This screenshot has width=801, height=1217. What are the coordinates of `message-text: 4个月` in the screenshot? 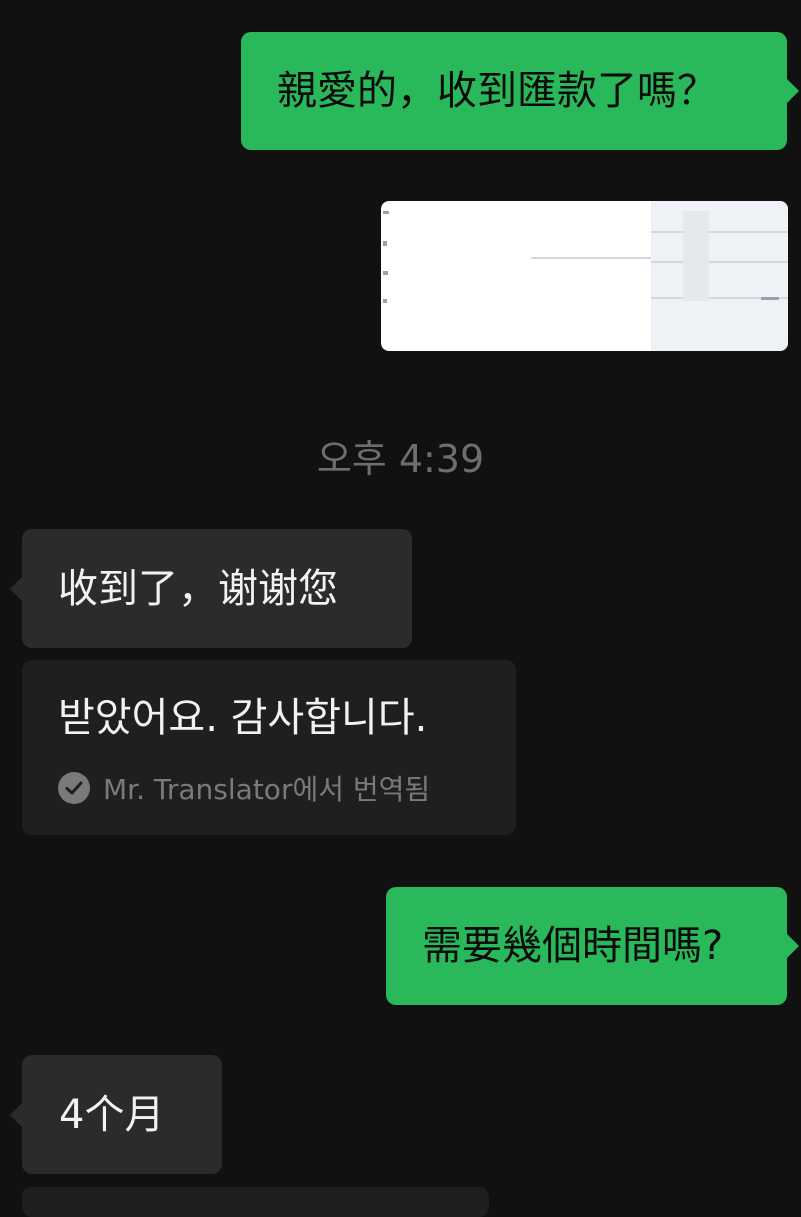 It's located at (112, 1114).